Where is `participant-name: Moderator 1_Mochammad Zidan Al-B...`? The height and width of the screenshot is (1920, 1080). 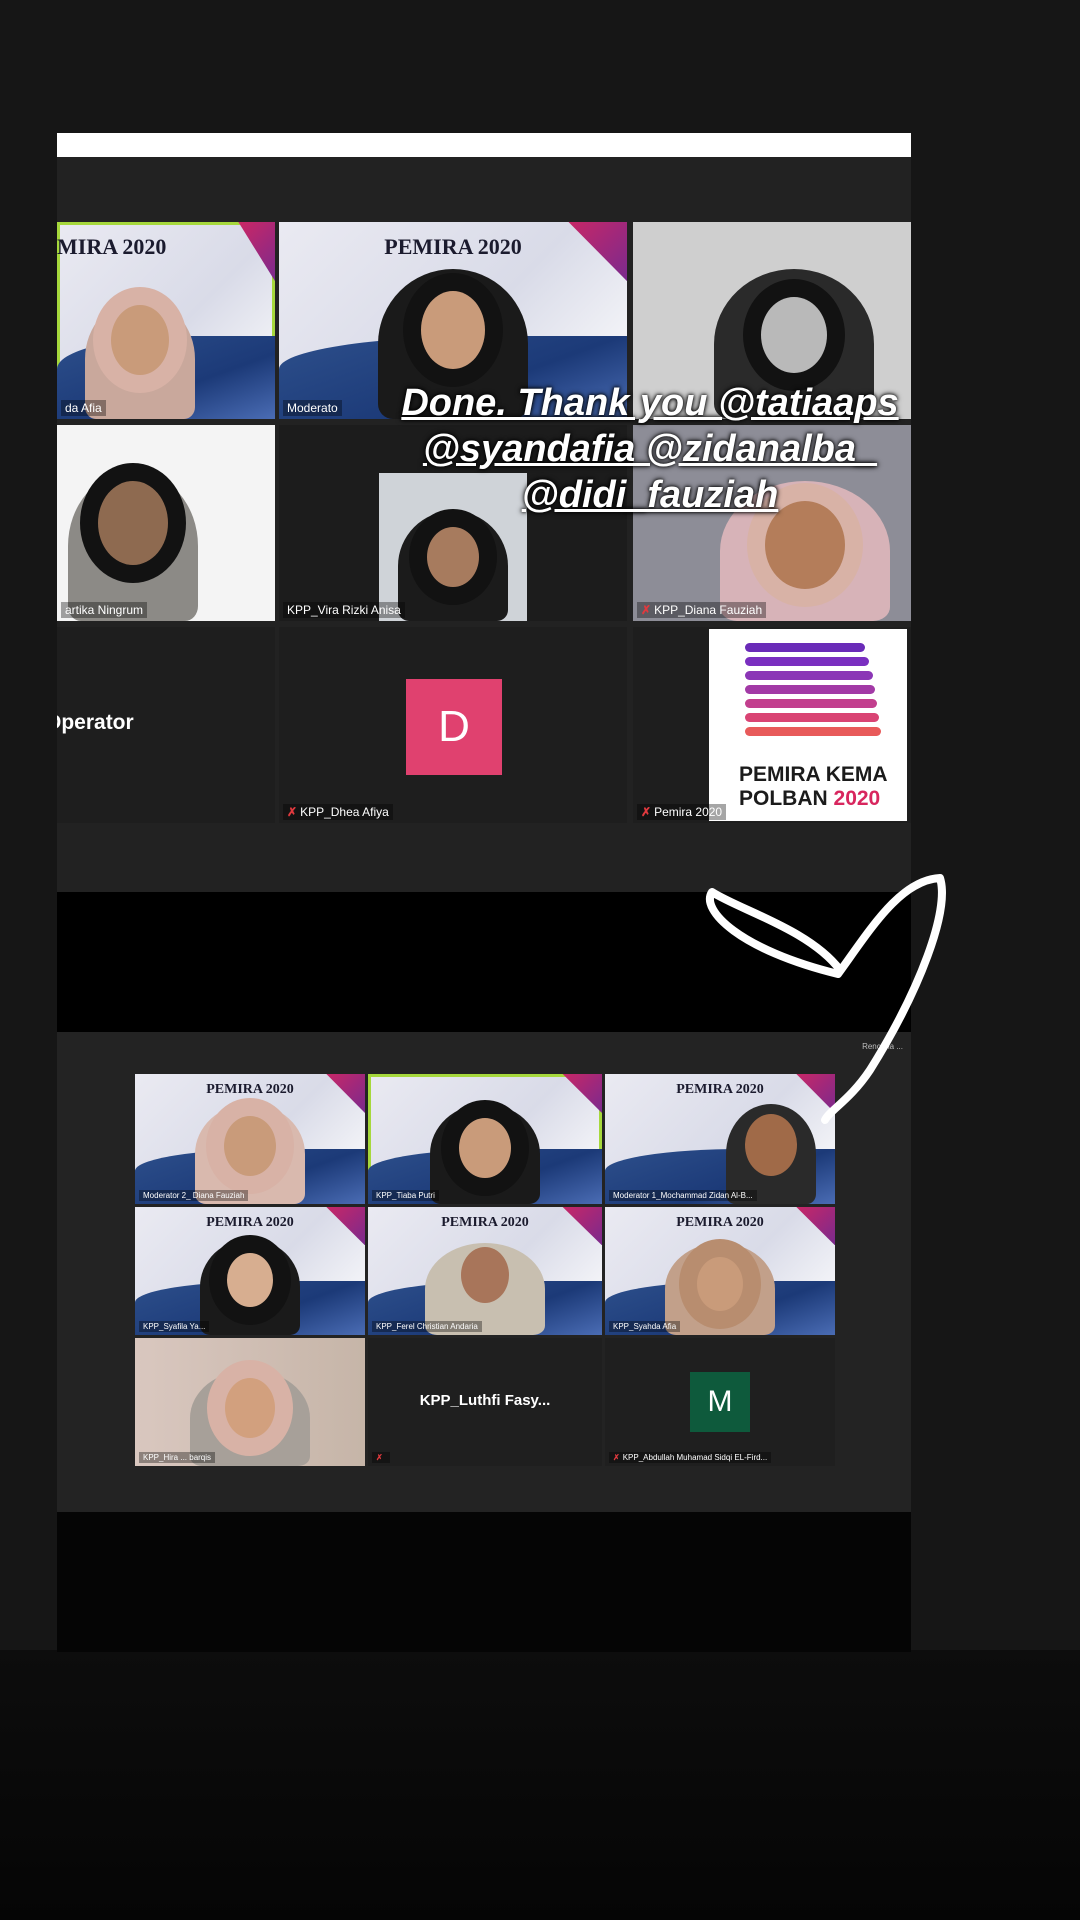 participant-name: Moderator 1_Mochammad Zidan Al-B... is located at coordinates (683, 1195).